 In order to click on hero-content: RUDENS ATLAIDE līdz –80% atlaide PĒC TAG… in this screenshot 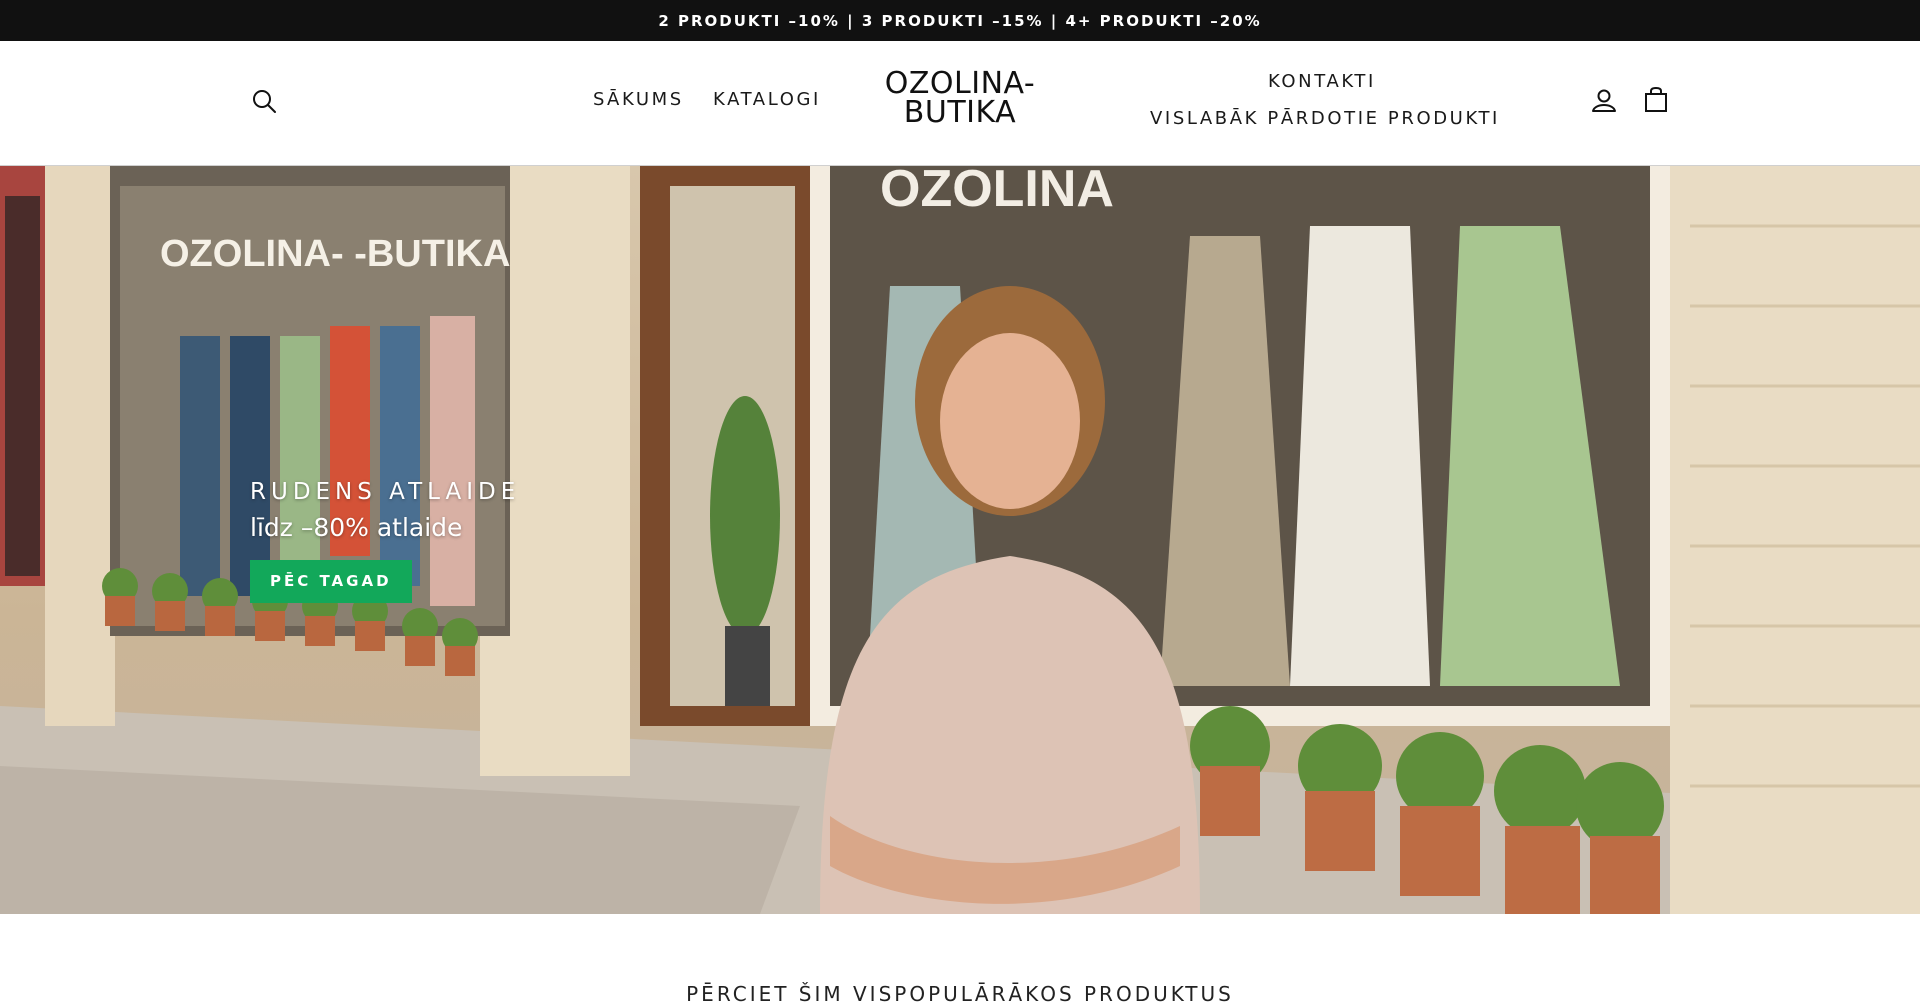, I will do `click(385, 541)`.